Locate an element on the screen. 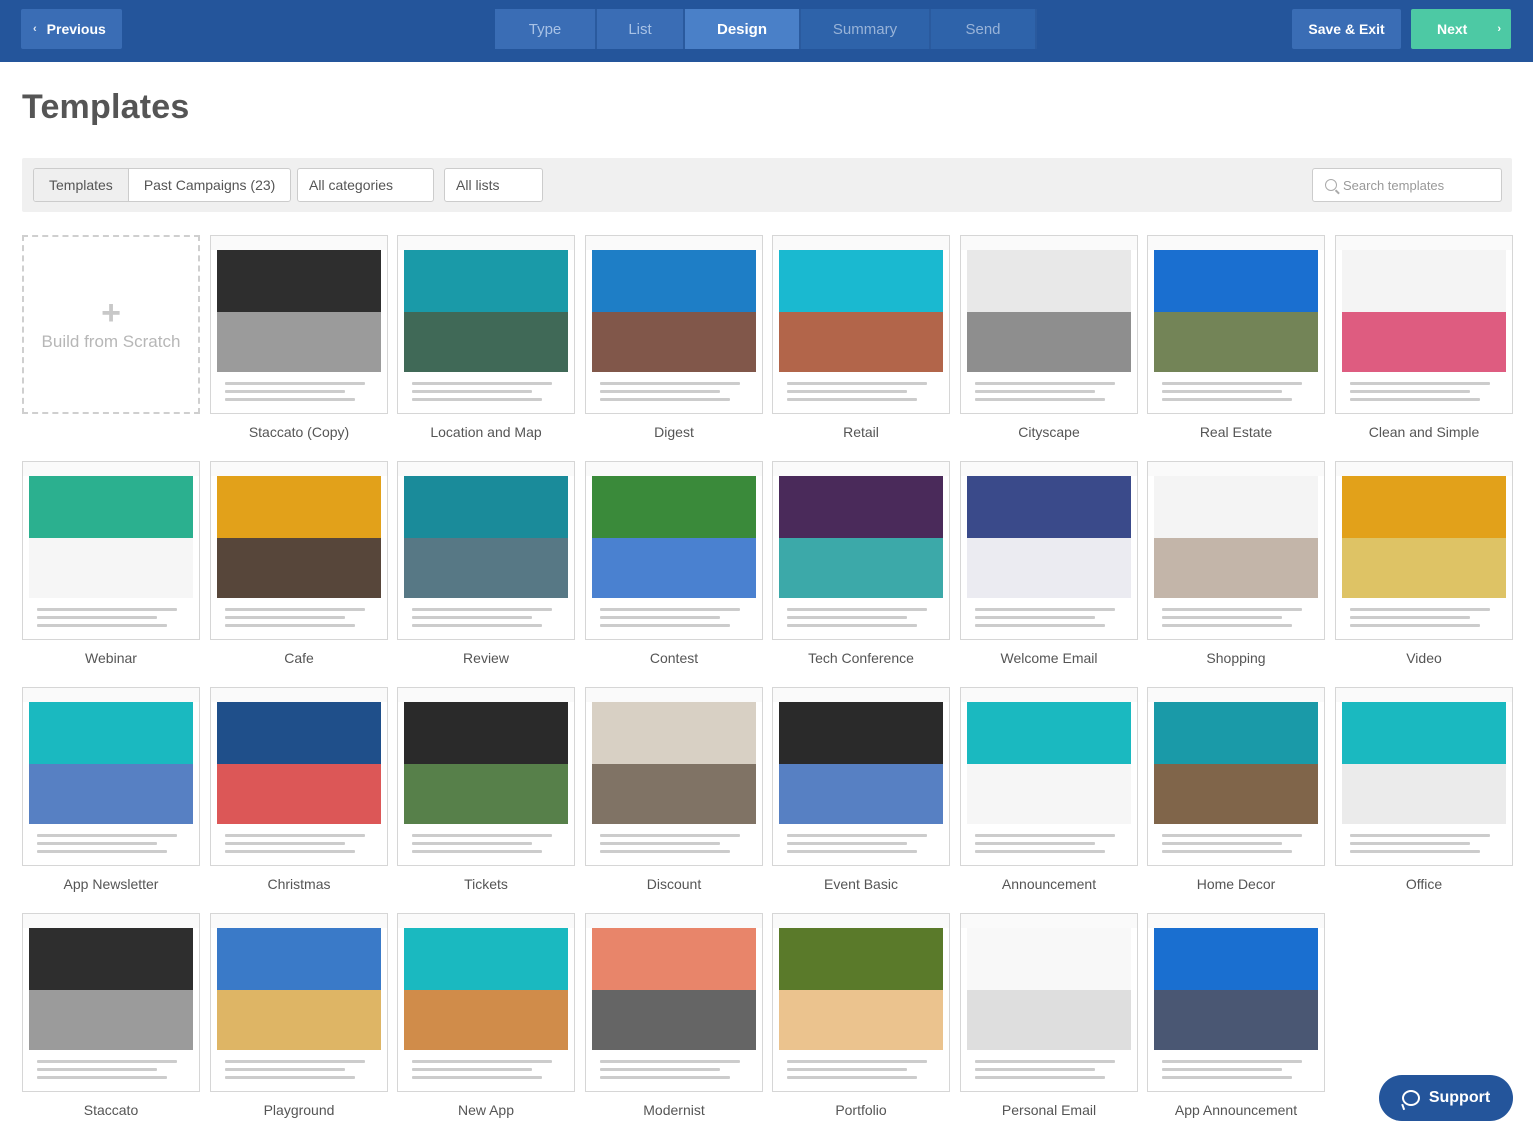 The height and width of the screenshot is (1131, 1533). previous-label: Previous is located at coordinates (76, 29).